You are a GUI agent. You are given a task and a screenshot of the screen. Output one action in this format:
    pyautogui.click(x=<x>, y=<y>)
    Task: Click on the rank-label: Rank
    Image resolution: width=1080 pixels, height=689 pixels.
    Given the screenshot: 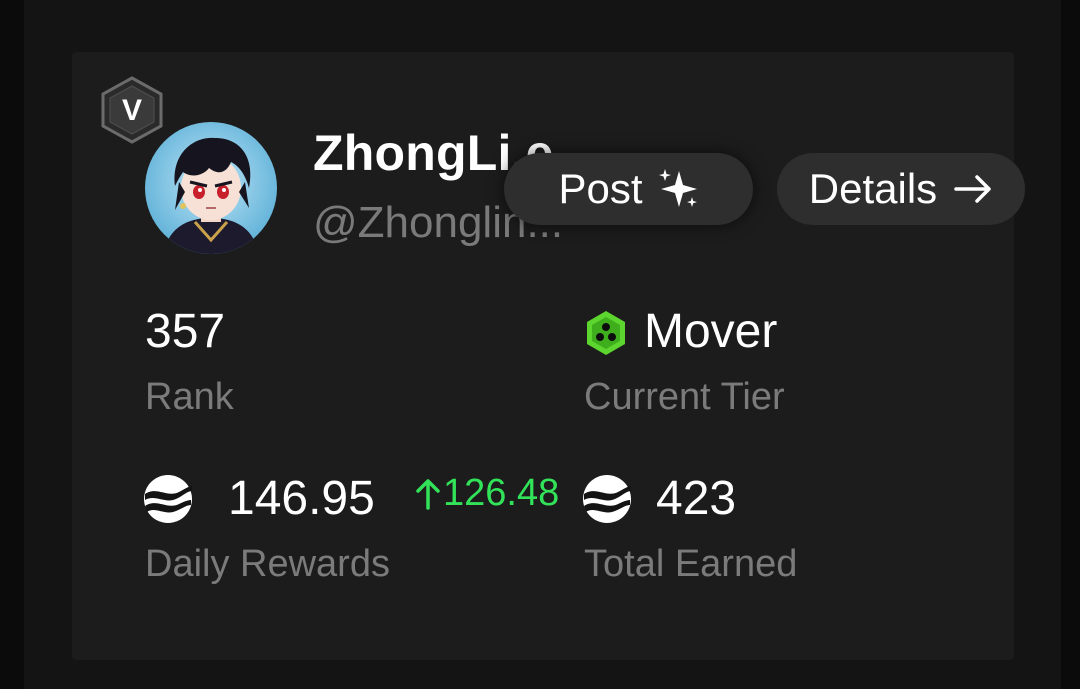 What is the action you would take?
    pyautogui.click(x=189, y=397)
    